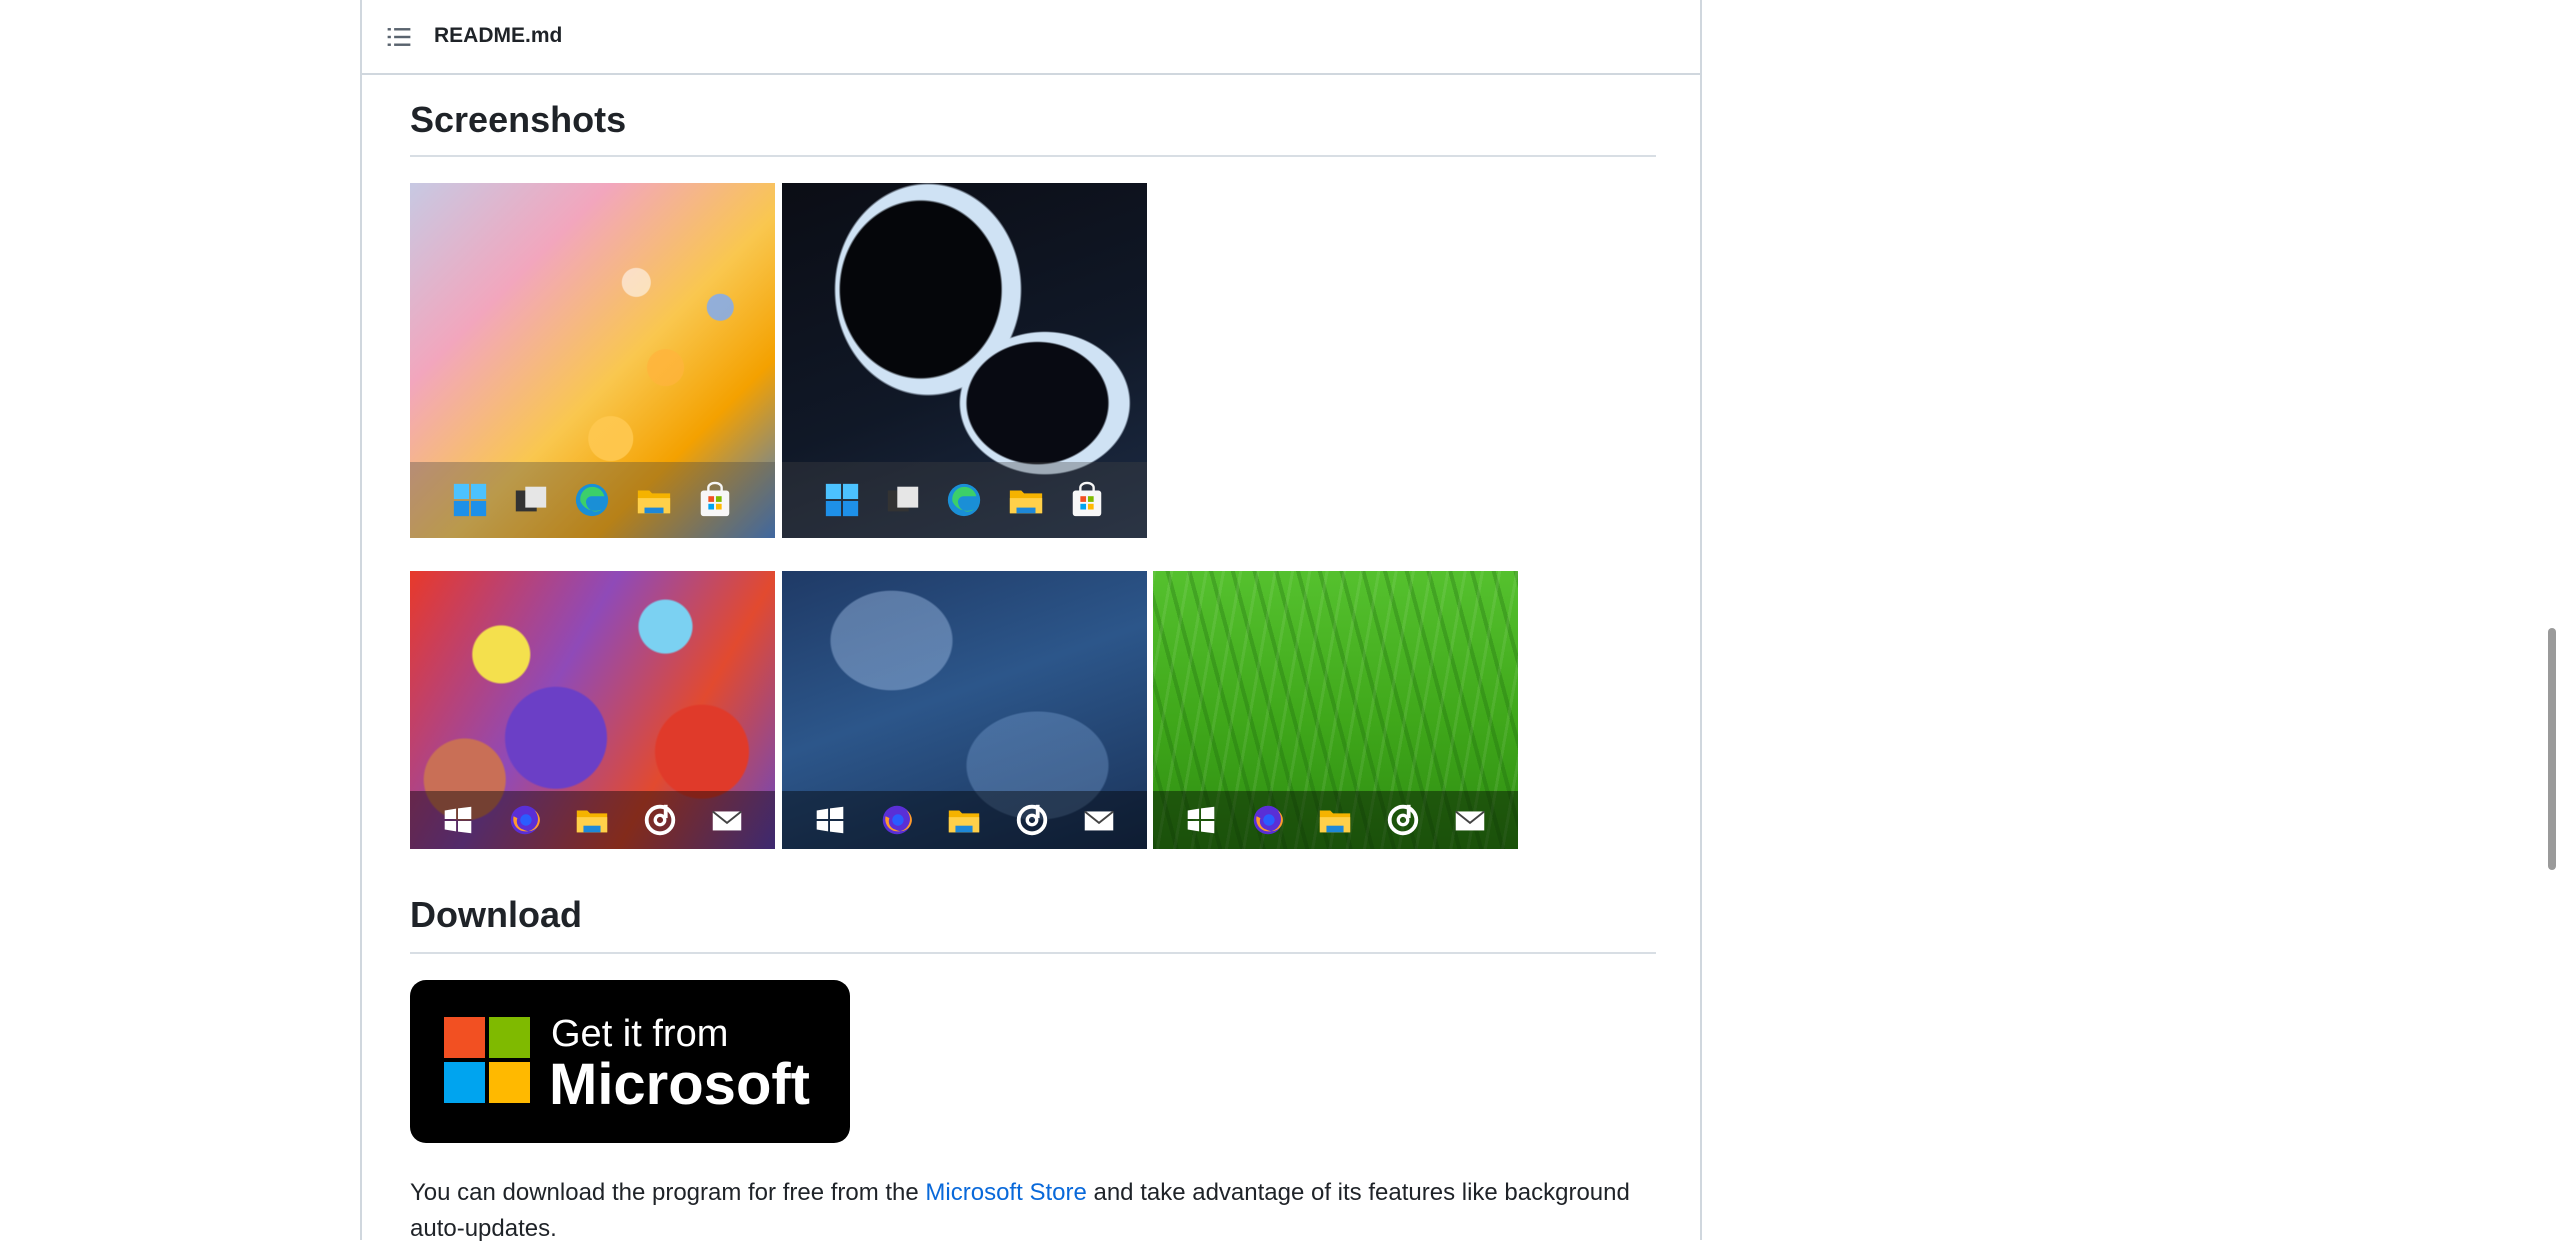  What do you see at coordinates (498, 36) in the screenshot?
I see `readme-filename: README.md` at bounding box center [498, 36].